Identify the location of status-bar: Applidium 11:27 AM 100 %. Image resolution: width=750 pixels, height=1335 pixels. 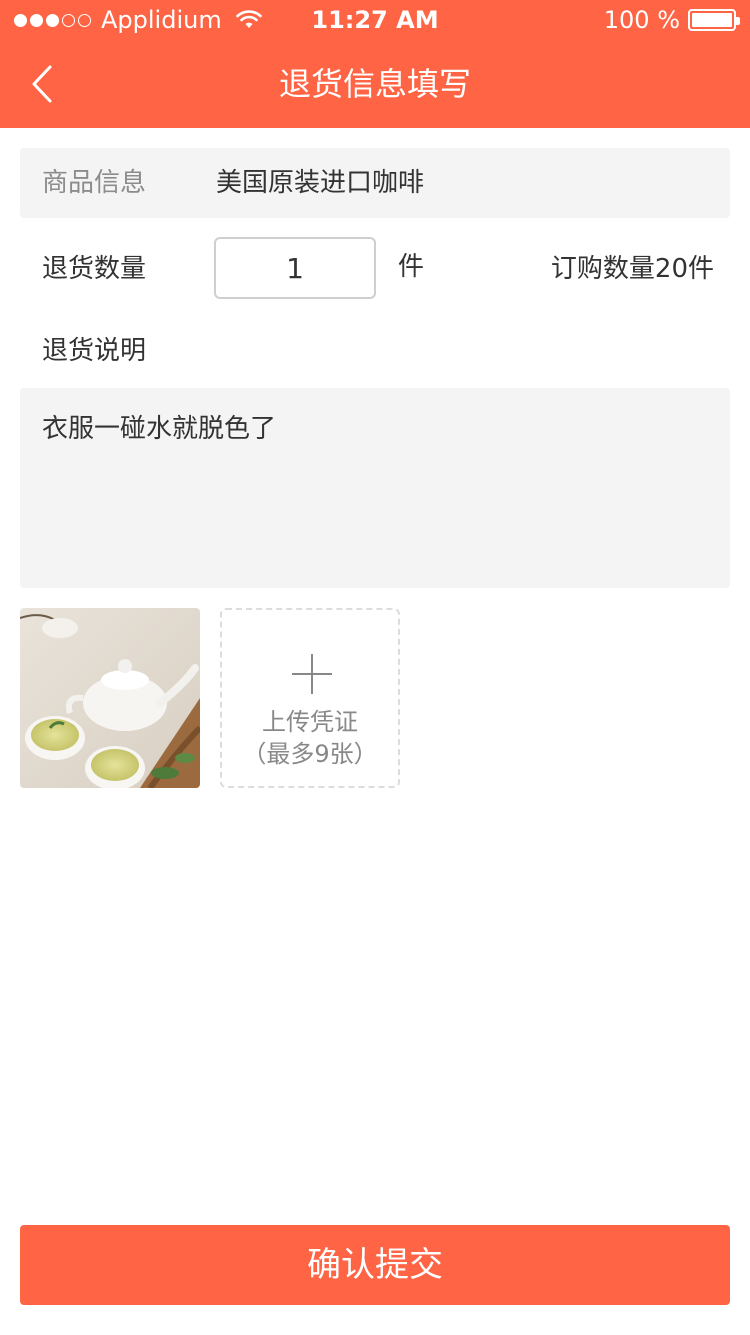
(375, 20).